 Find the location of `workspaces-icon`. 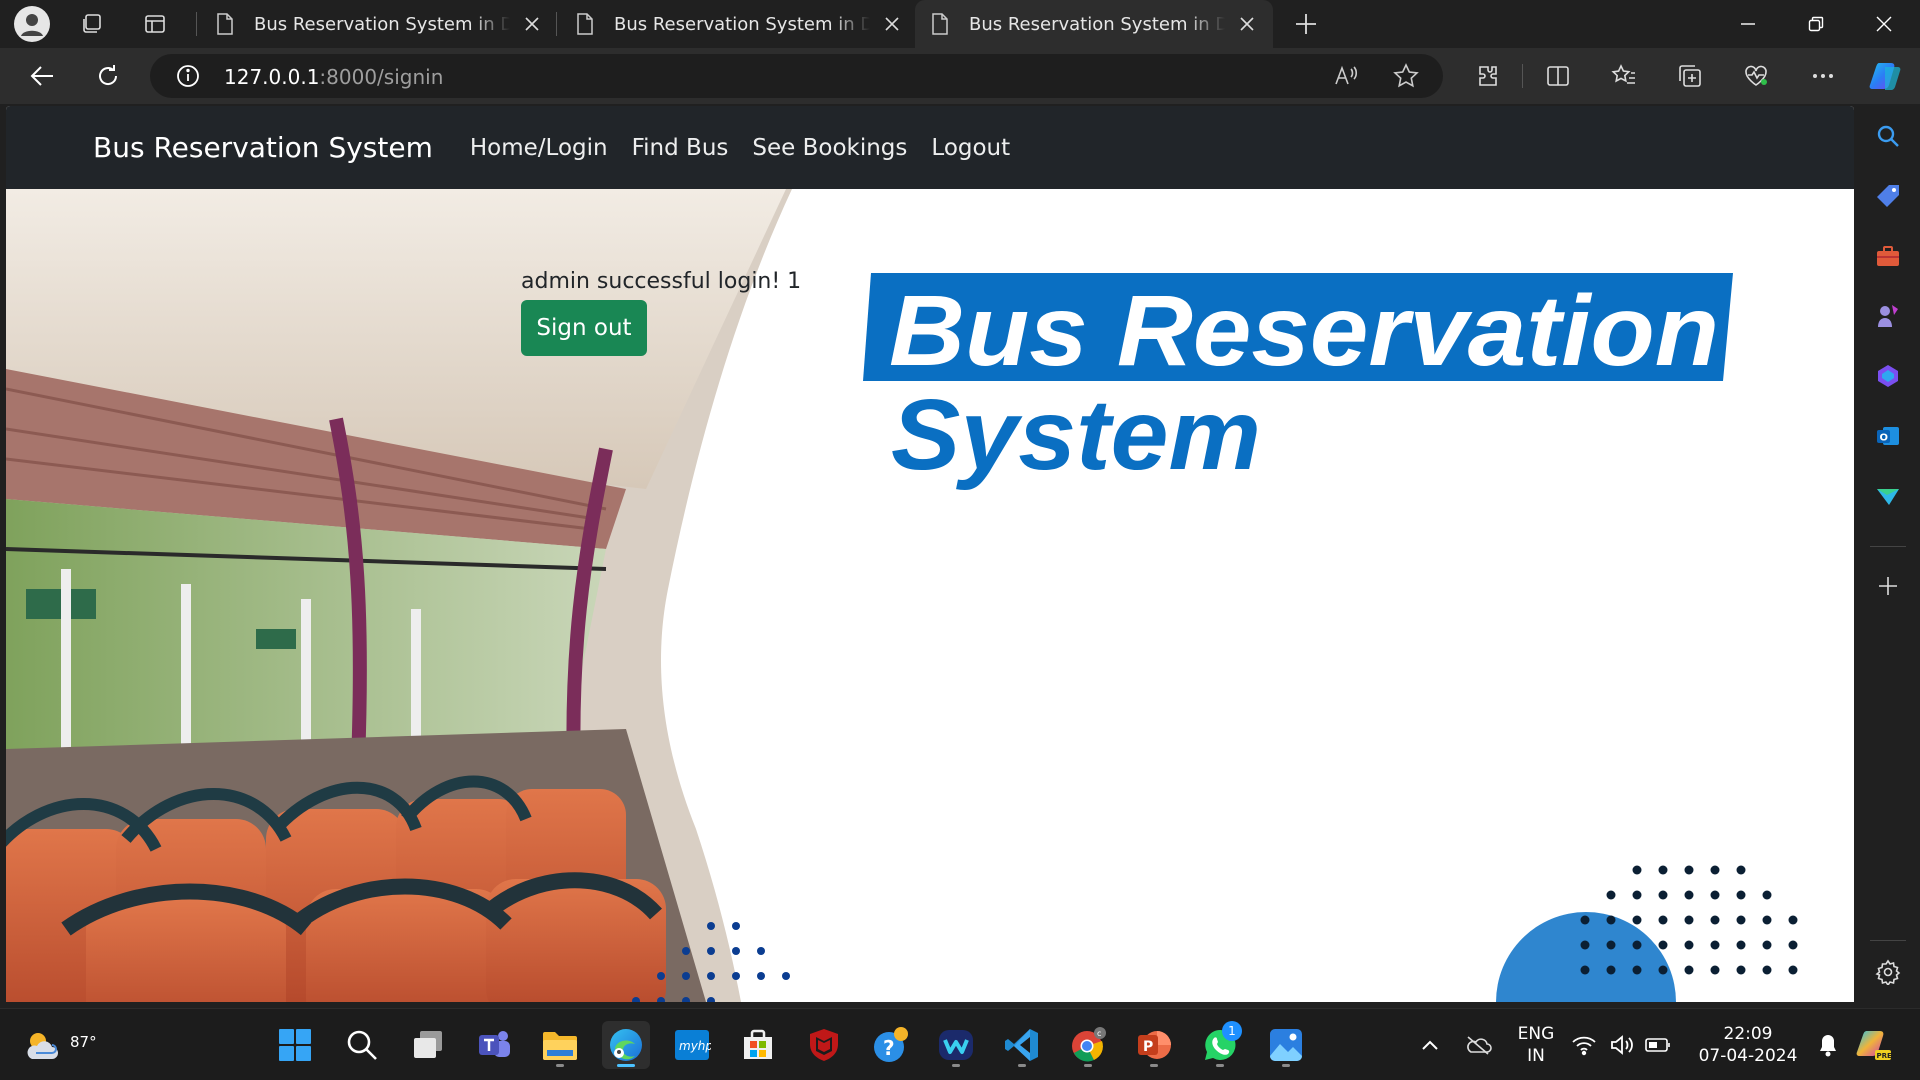

workspaces-icon is located at coordinates (92, 24).